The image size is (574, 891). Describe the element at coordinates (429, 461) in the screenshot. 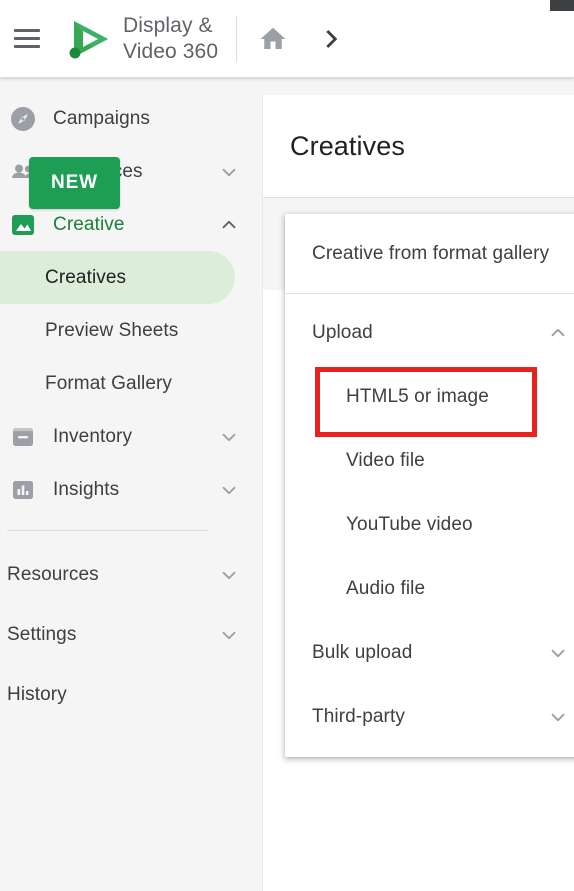

I see `menu-item-video-file: Video file` at that location.